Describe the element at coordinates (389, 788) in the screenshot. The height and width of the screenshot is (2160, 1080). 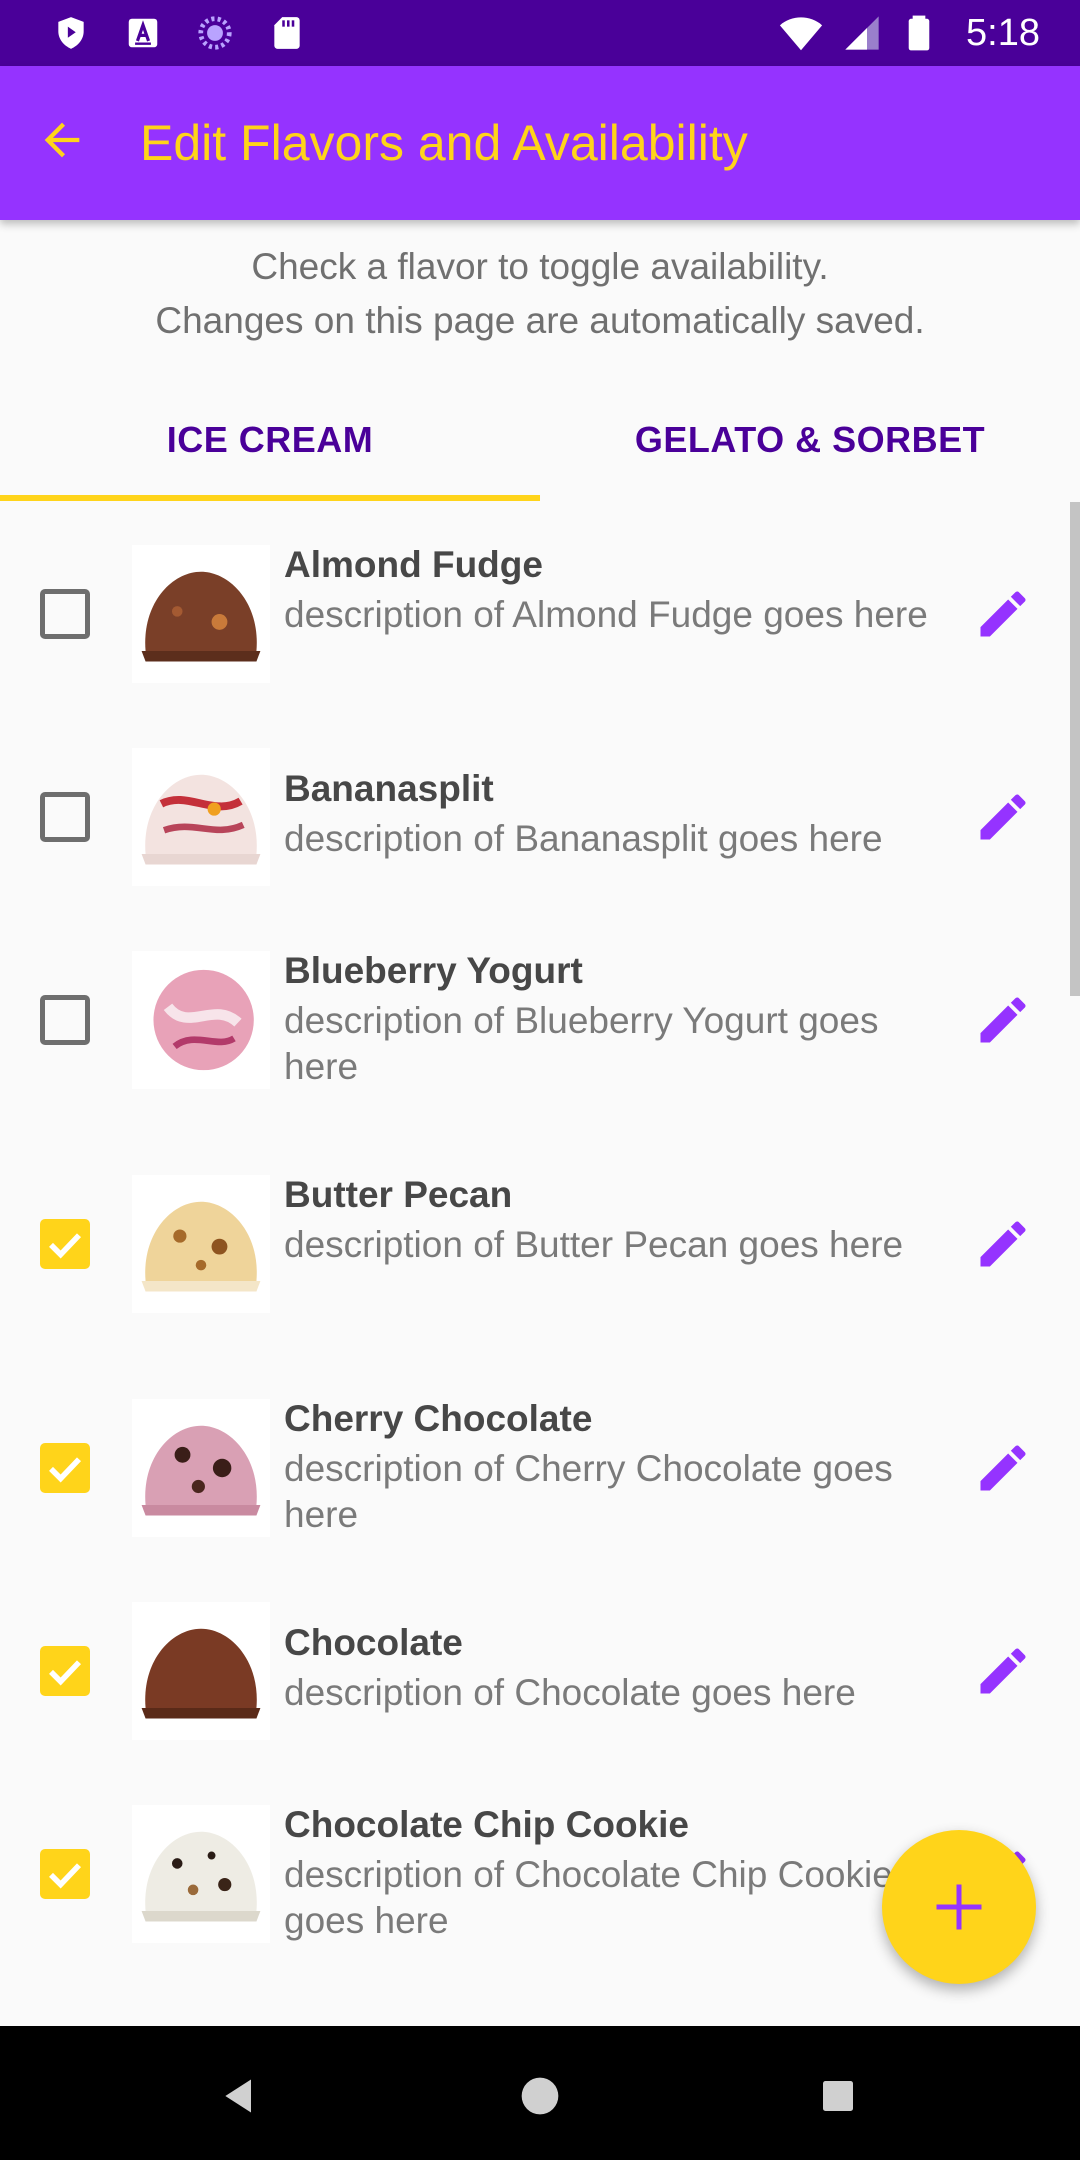
I see `flavor-name: Bananasplit` at that location.